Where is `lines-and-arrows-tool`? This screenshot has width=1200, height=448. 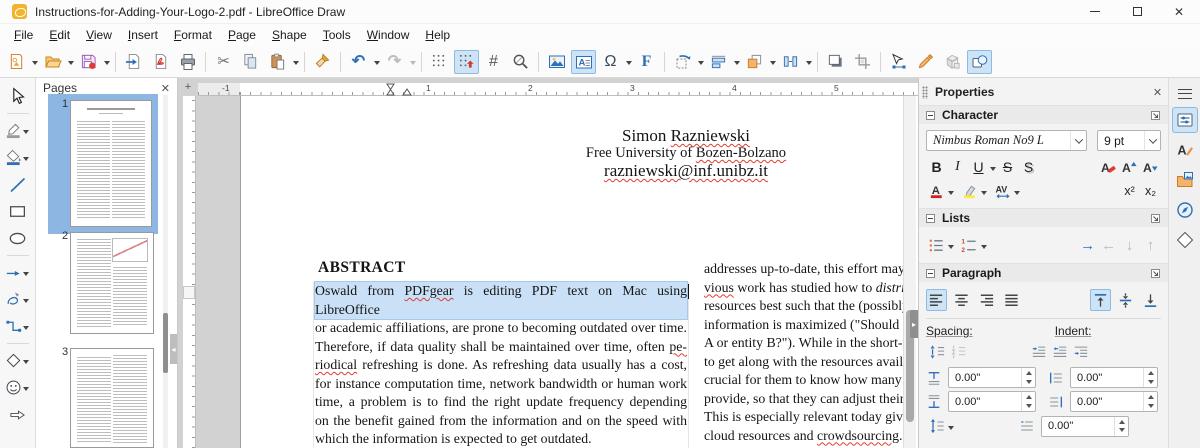 lines-and-arrows-tool is located at coordinates (18, 272).